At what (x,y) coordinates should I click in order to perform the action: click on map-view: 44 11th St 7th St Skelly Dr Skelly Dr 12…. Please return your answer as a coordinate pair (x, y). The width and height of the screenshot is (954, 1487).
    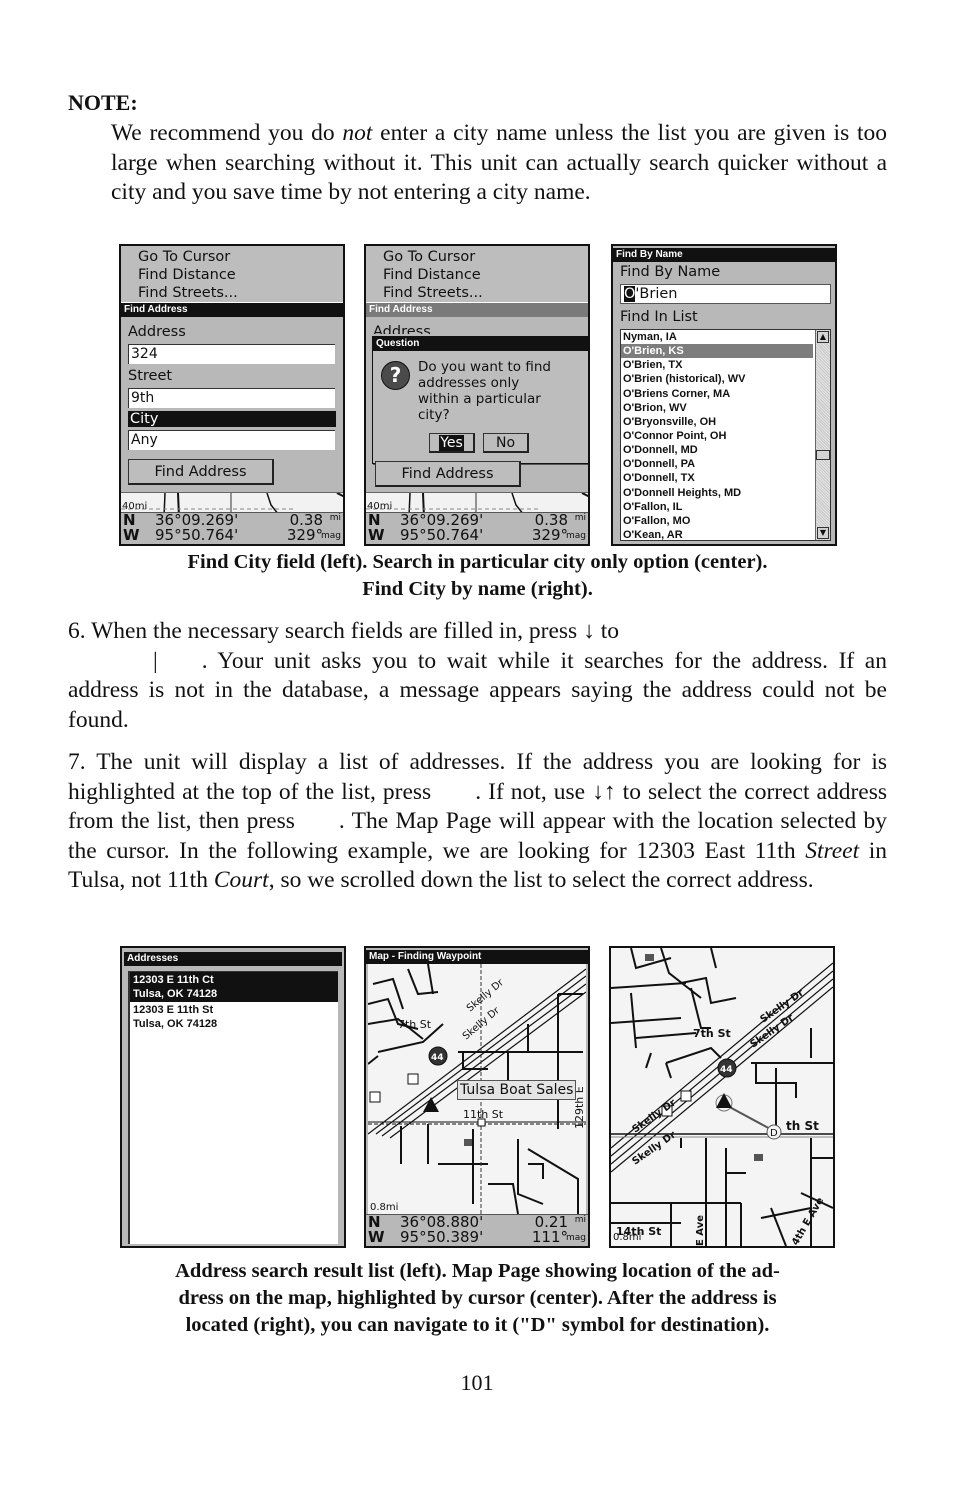
    Looking at the image, I should click on (477, 1089).